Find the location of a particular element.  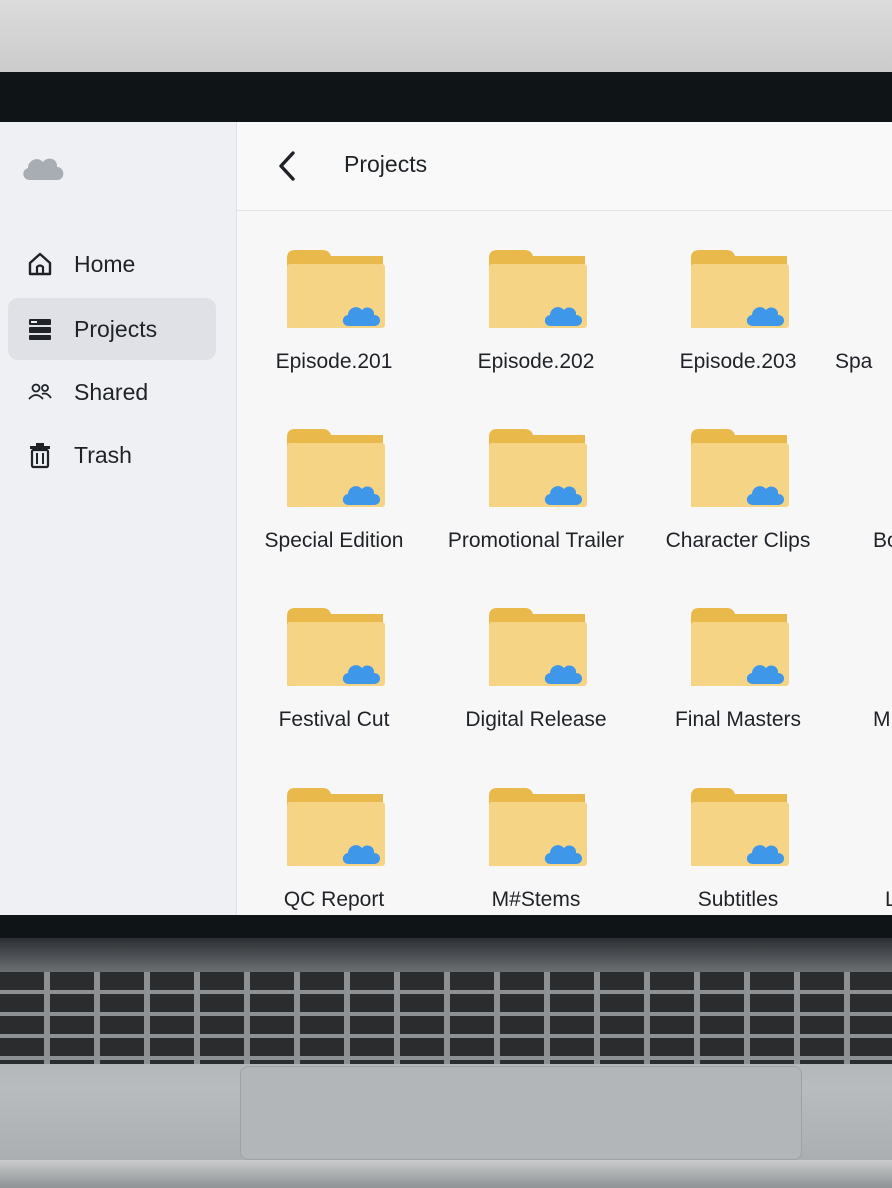

chevron-left-icon is located at coordinates (287, 166).